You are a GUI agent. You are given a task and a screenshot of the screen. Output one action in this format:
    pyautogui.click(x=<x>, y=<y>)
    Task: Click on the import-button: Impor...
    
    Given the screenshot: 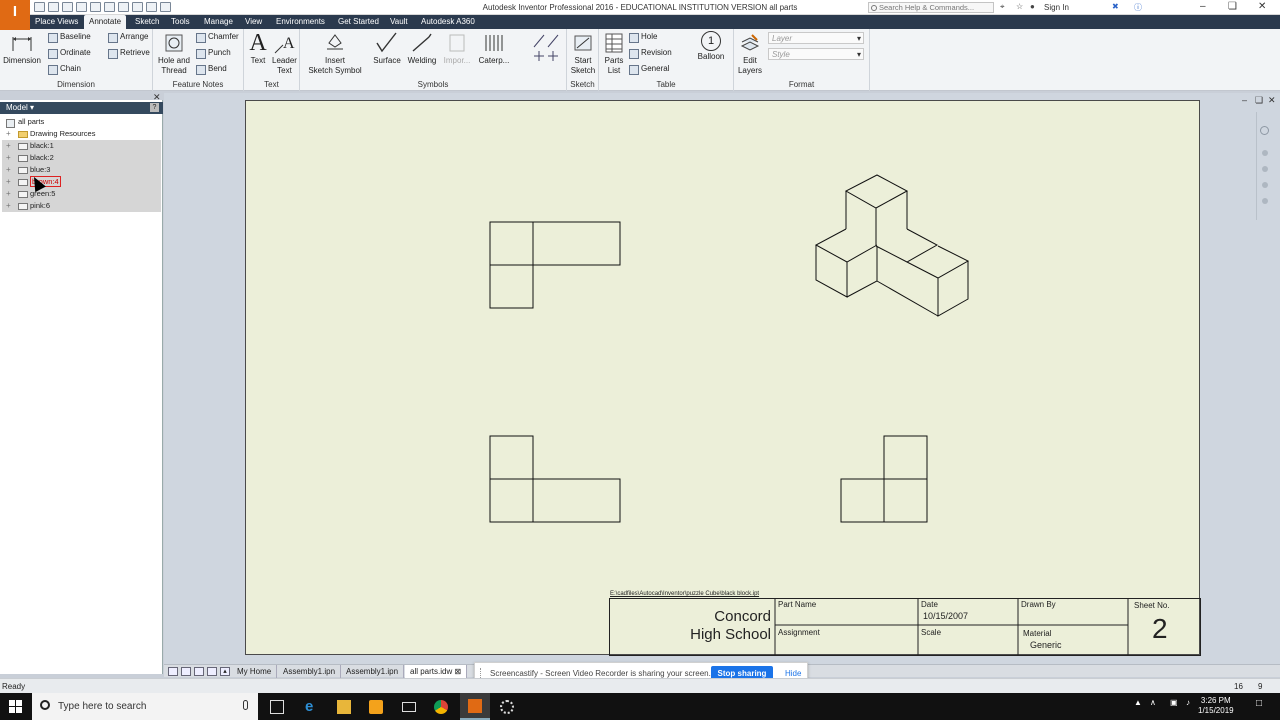 What is the action you would take?
    pyautogui.click(x=457, y=48)
    